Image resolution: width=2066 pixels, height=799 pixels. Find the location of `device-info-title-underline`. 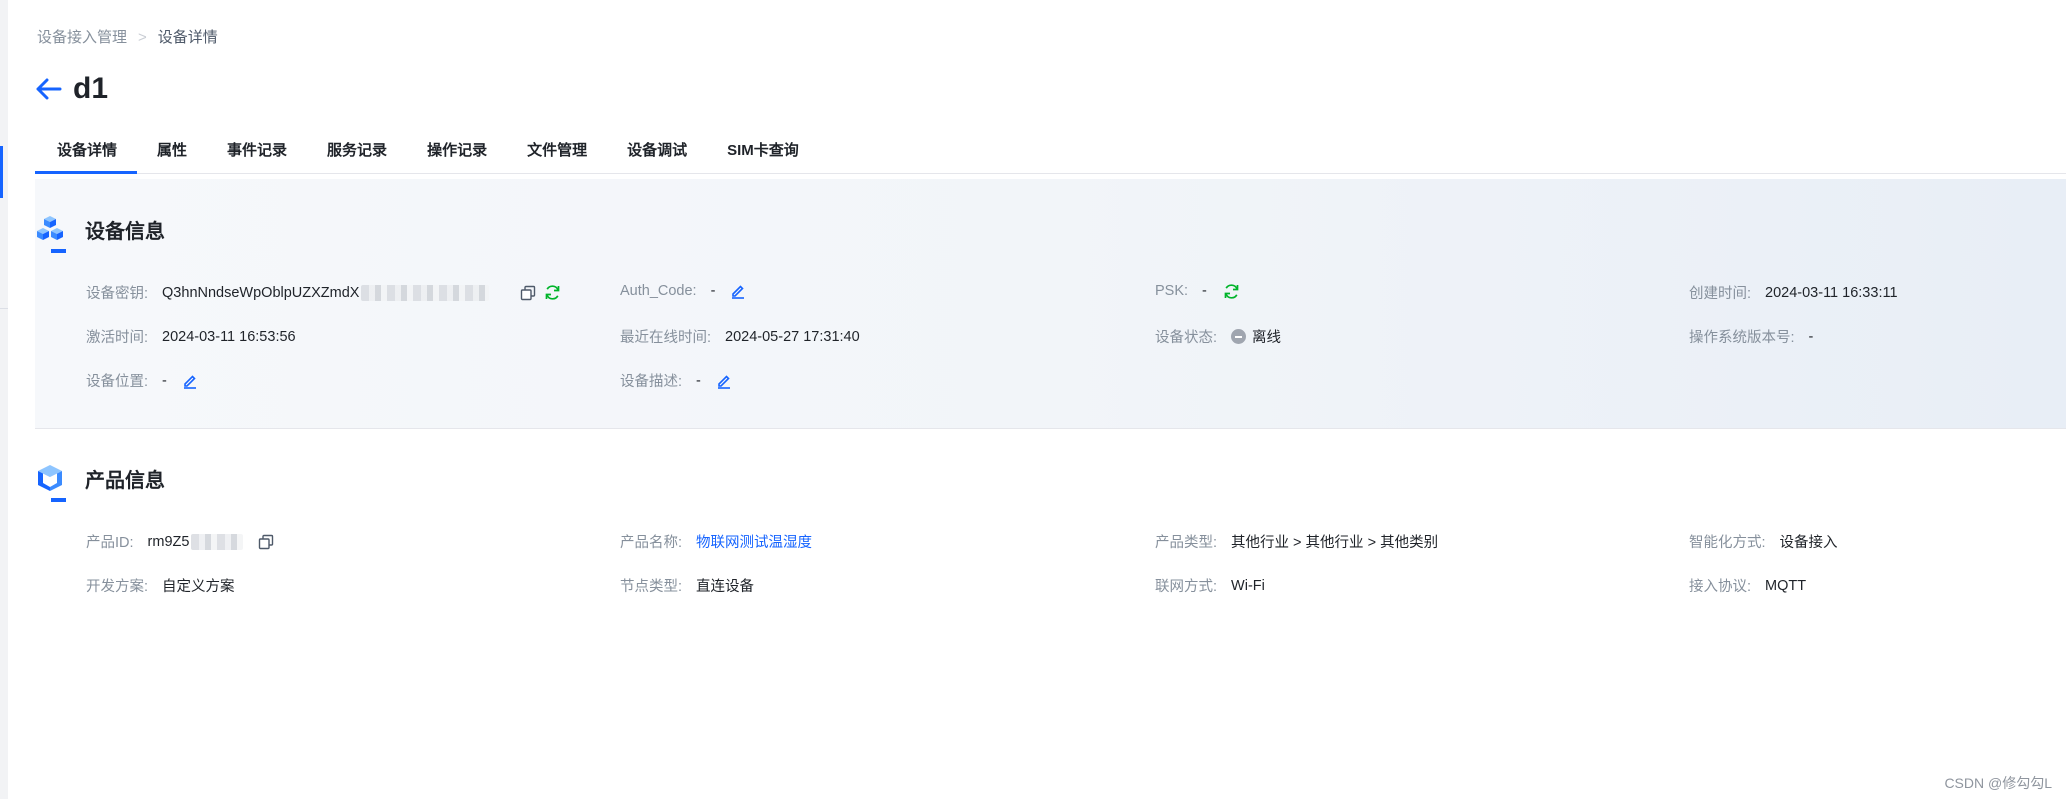

device-info-title-underline is located at coordinates (58, 251).